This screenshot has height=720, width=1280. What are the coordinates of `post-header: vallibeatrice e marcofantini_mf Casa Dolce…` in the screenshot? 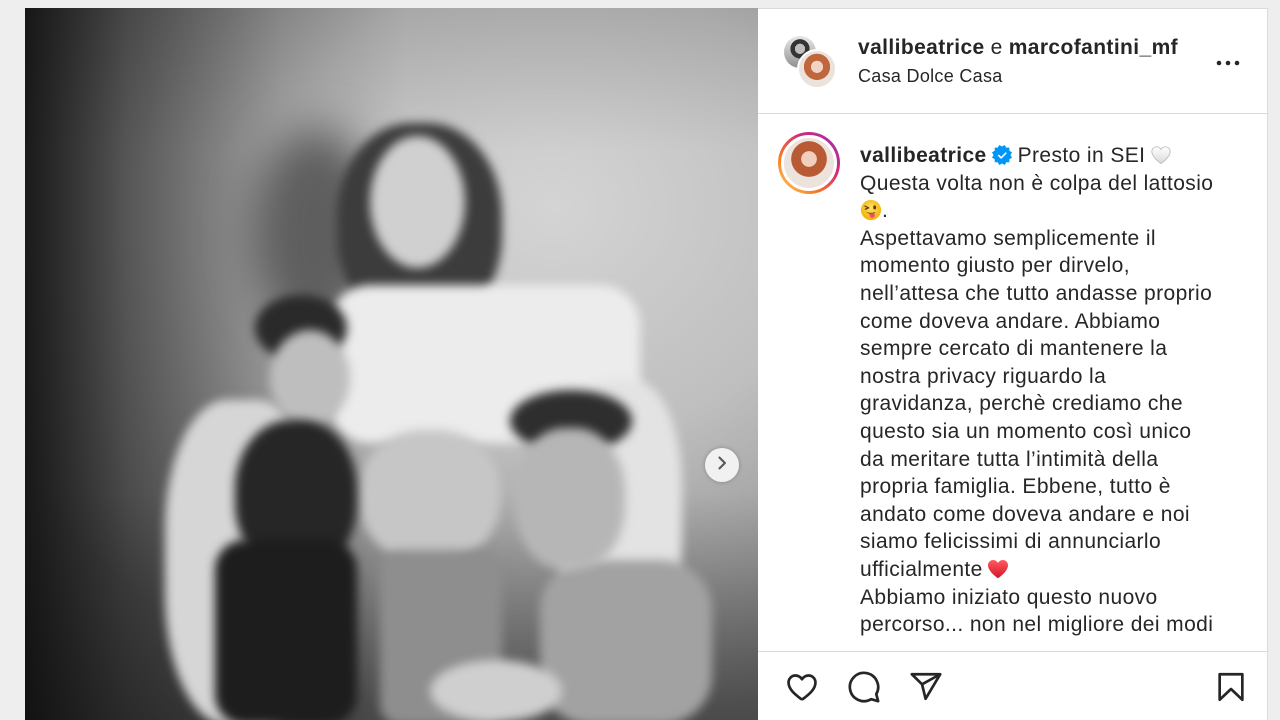 It's located at (1012, 61).